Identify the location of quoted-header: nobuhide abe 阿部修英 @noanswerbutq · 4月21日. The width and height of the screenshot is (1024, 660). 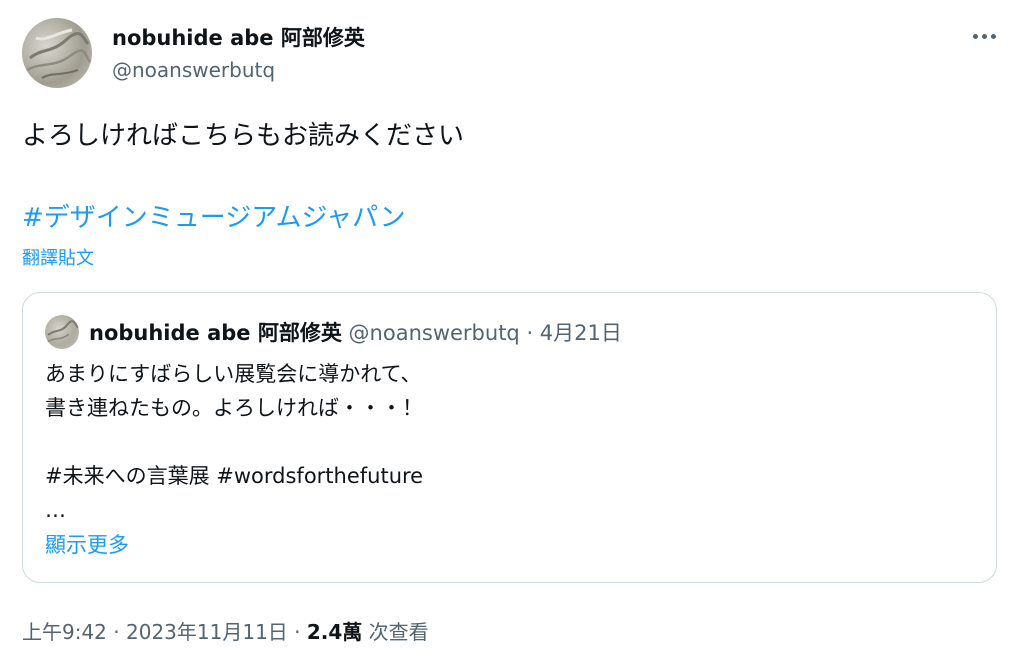
(355, 332).